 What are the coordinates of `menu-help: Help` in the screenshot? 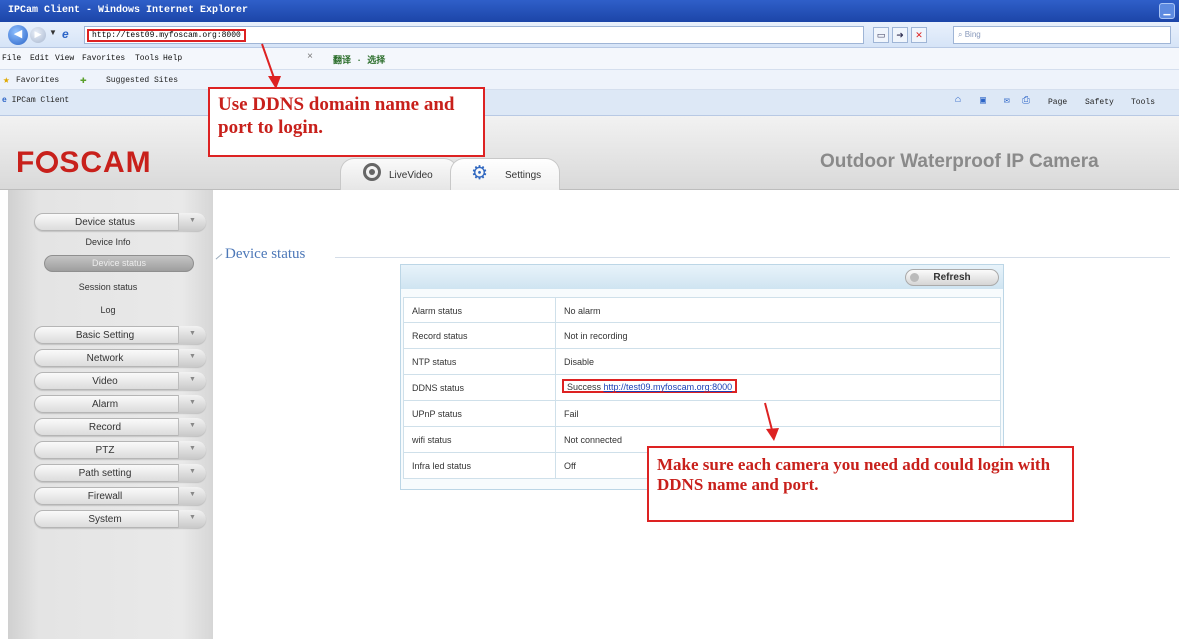 It's located at (172, 58).